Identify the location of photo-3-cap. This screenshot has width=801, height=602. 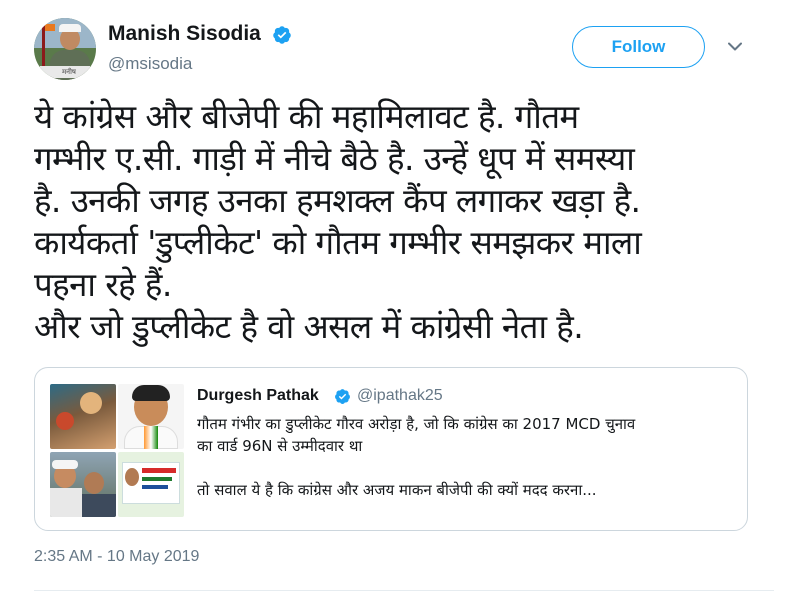
(65, 464).